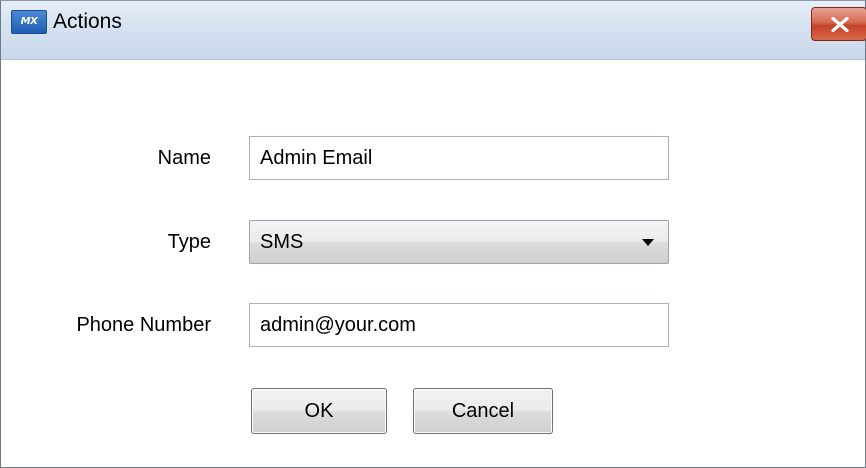  I want to click on type-select-value: SMS, so click(282, 242).